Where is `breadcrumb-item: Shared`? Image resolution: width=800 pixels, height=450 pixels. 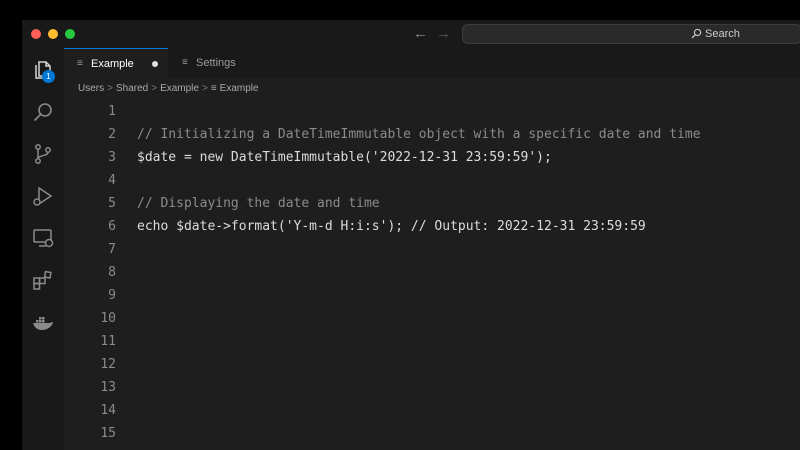 breadcrumb-item: Shared is located at coordinates (132, 88).